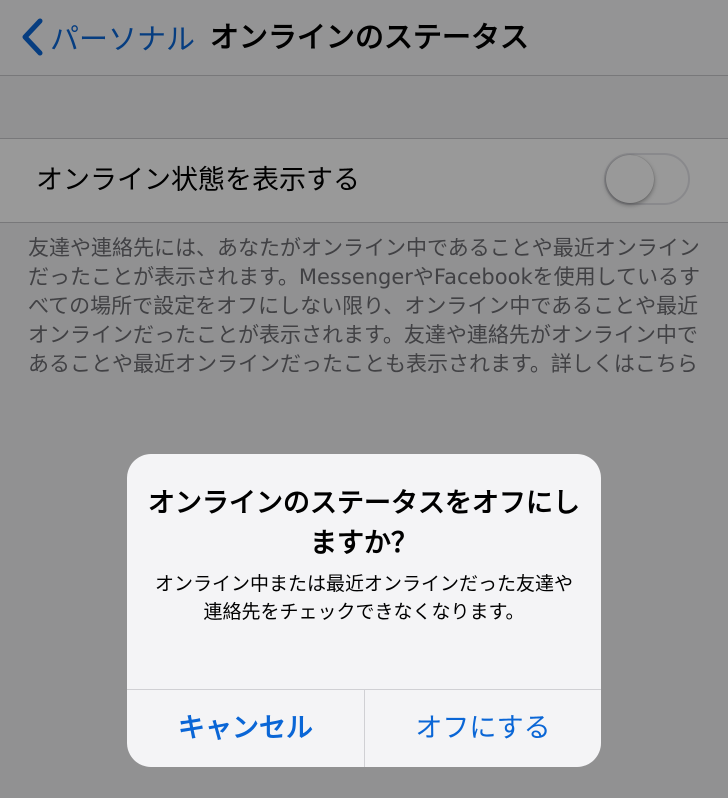 This screenshot has height=798, width=728. What do you see at coordinates (483, 728) in the screenshot?
I see `turn-off-button: オフにする` at bounding box center [483, 728].